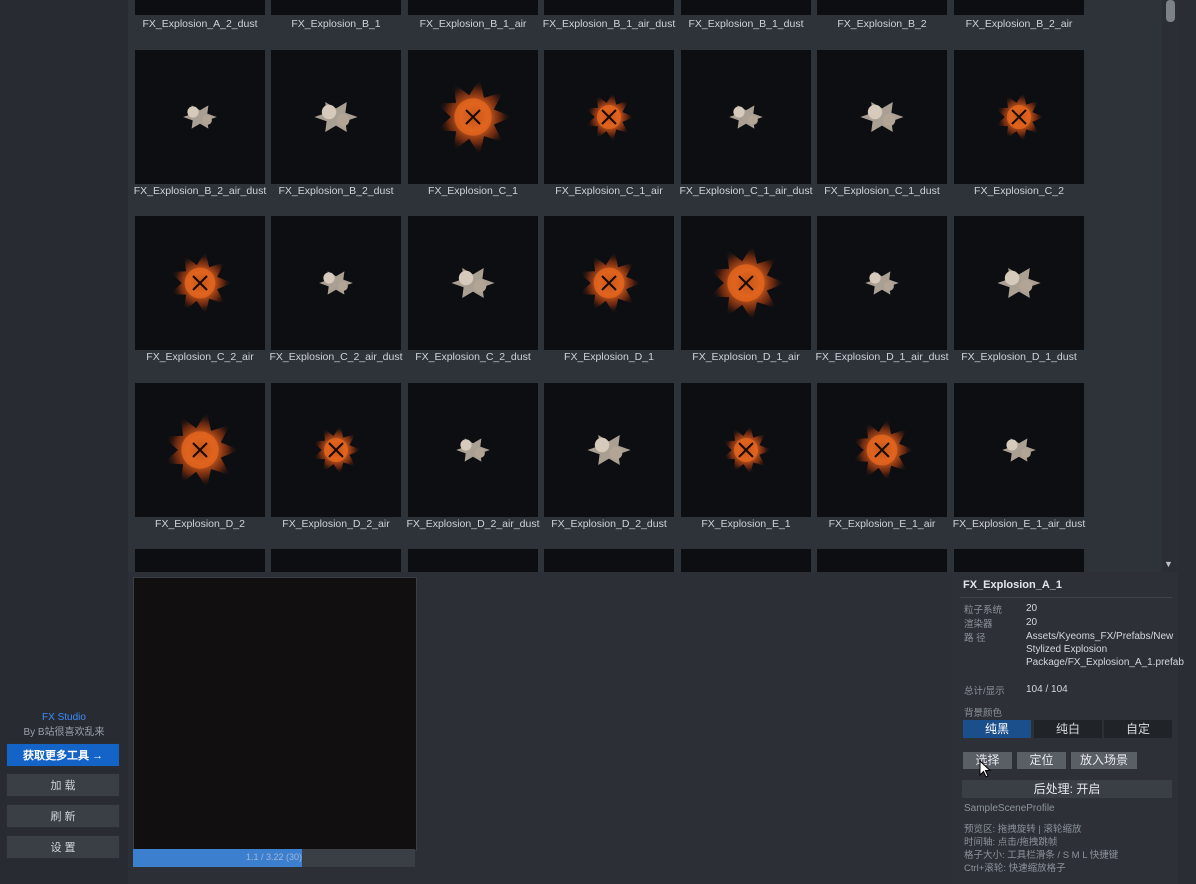  I want to click on effect-preview-viewport, so click(275, 714).